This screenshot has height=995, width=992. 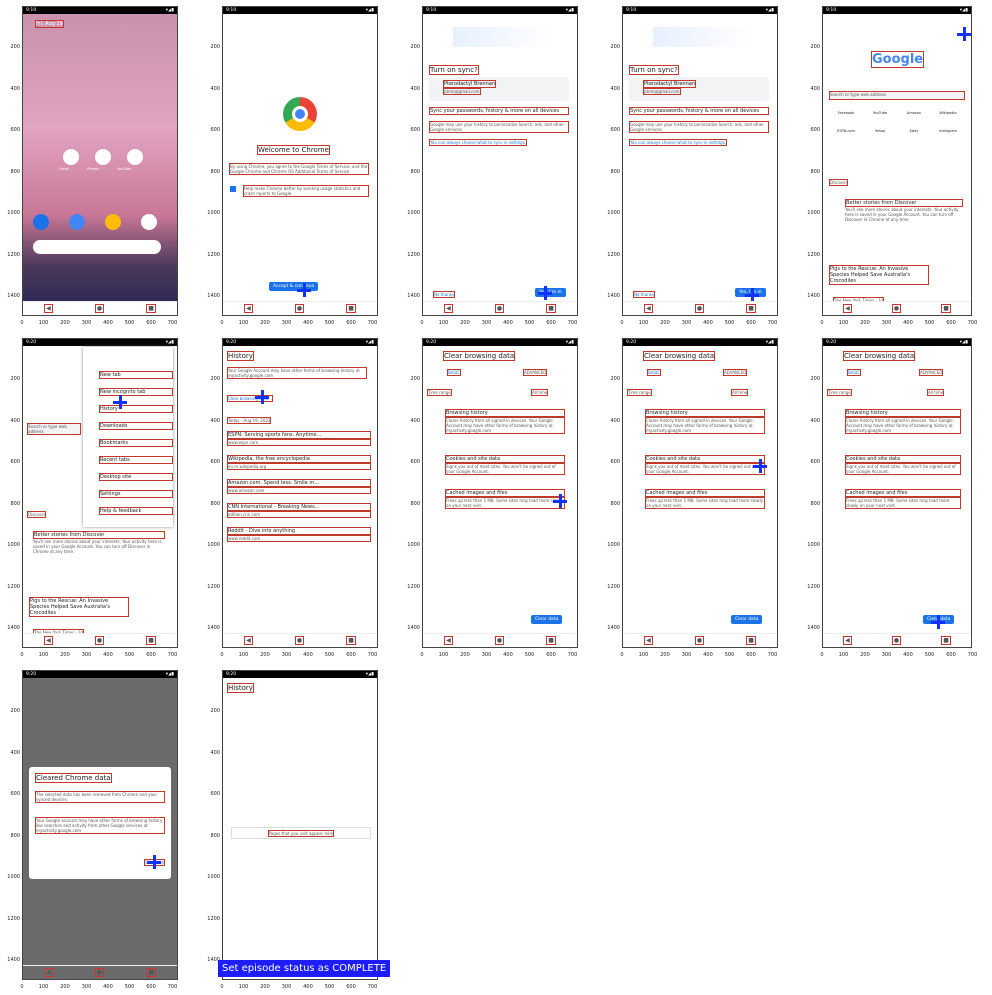 I want to click on menu-item: Recent tabs, so click(x=136, y=460).